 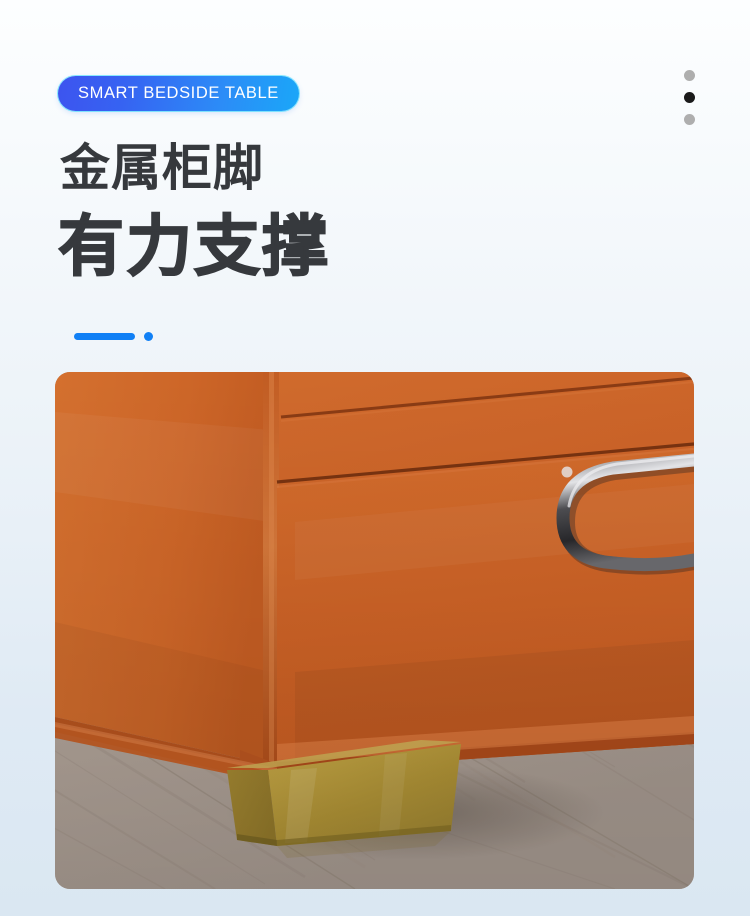 I want to click on accent-divider, so click(x=113, y=336).